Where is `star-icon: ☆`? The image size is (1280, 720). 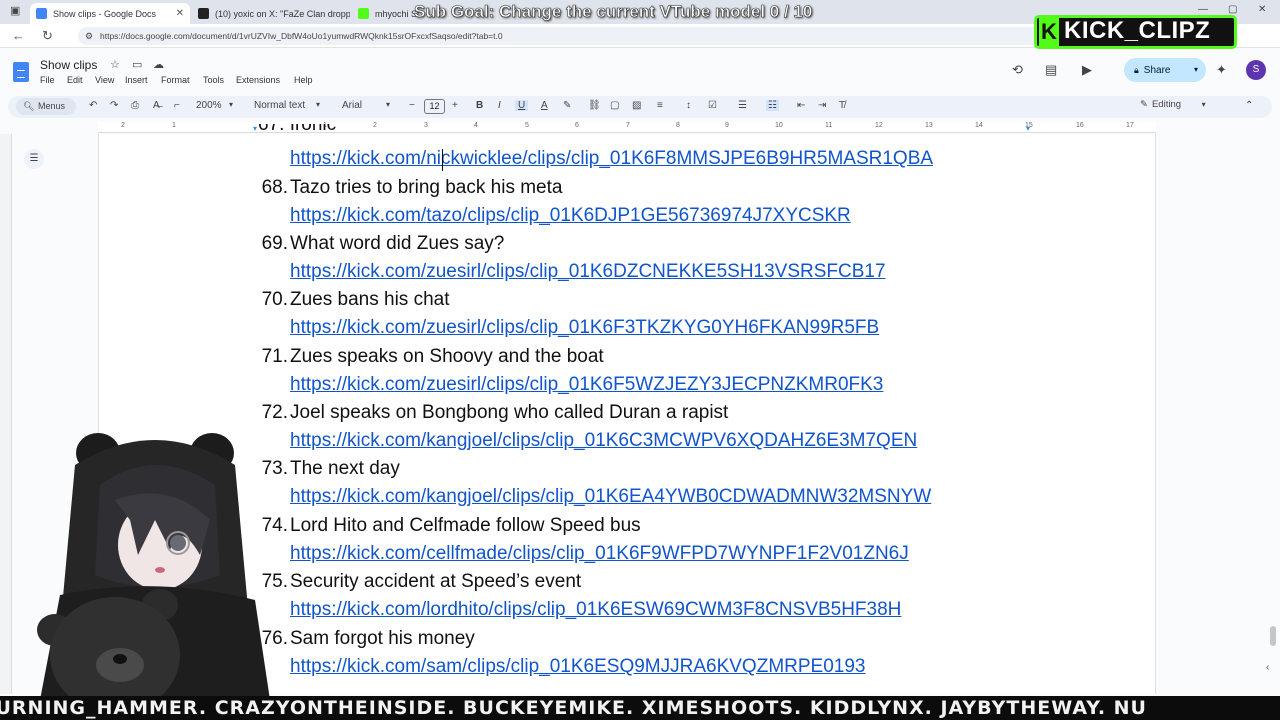
star-icon: ☆ is located at coordinates (115, 64).